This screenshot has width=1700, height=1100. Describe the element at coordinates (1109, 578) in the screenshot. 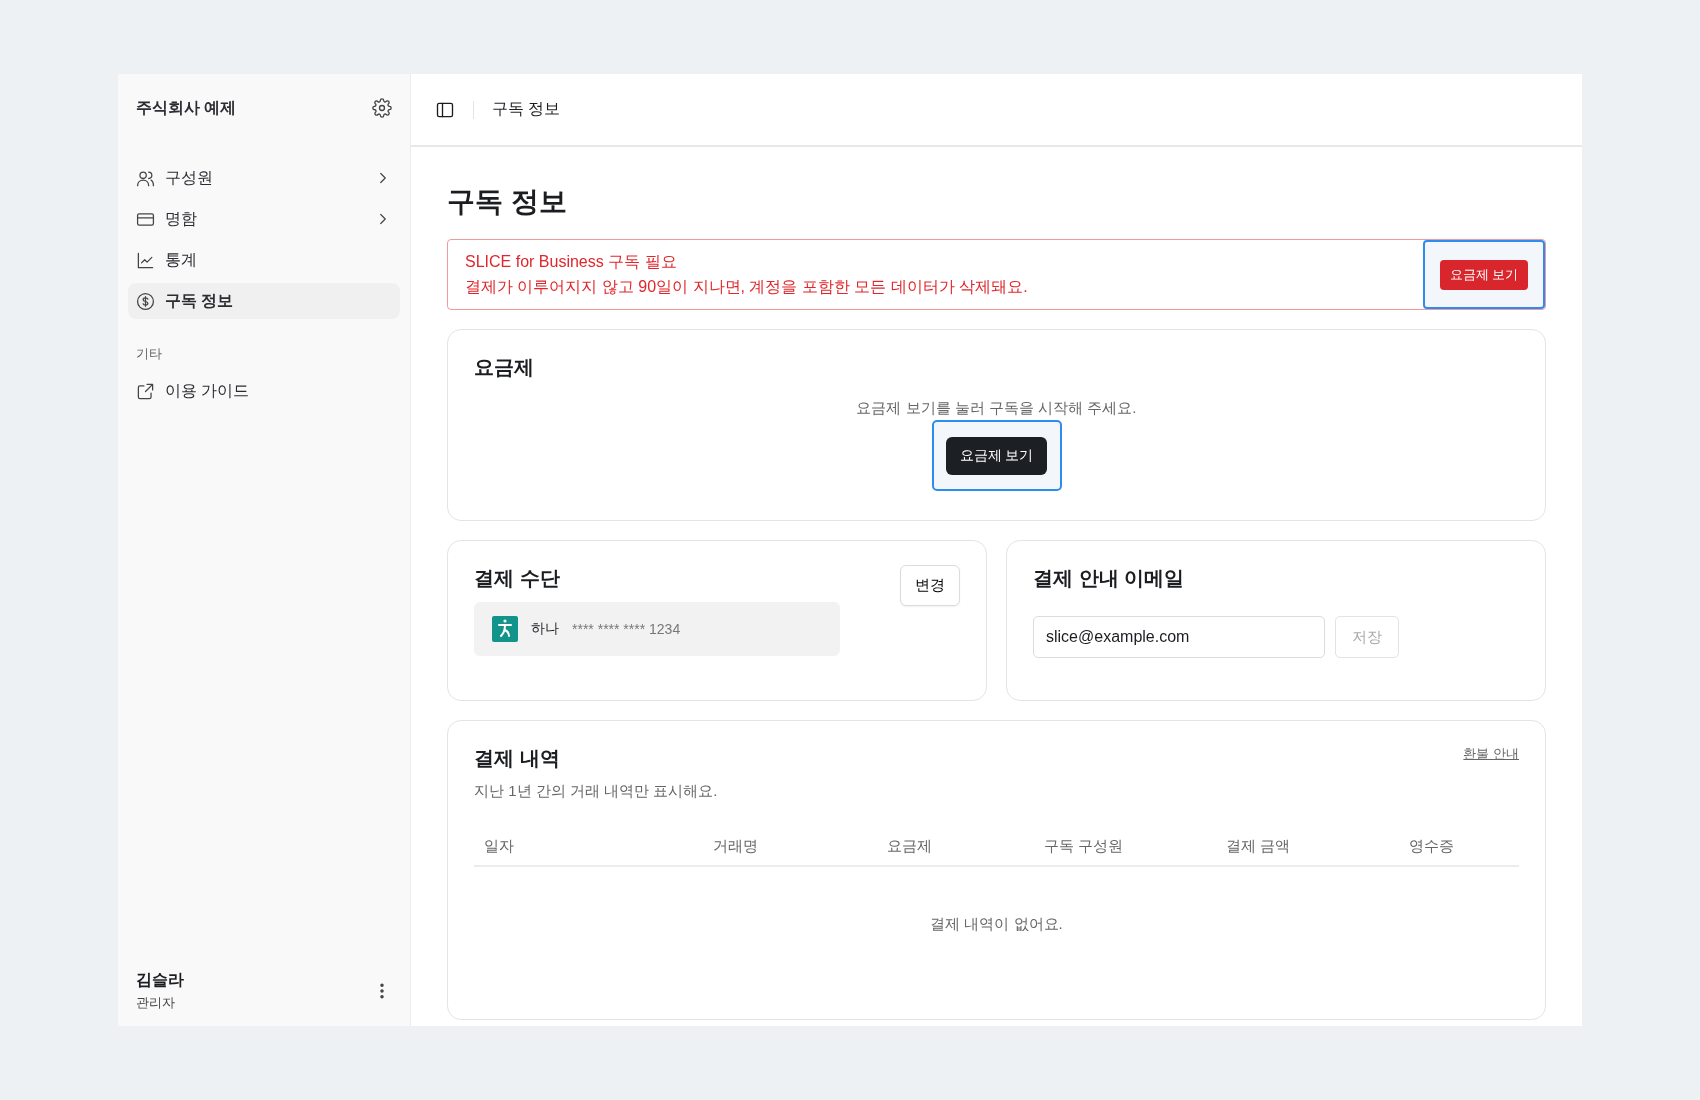

I see `card-title: 결제 안내 이메일` at that location.